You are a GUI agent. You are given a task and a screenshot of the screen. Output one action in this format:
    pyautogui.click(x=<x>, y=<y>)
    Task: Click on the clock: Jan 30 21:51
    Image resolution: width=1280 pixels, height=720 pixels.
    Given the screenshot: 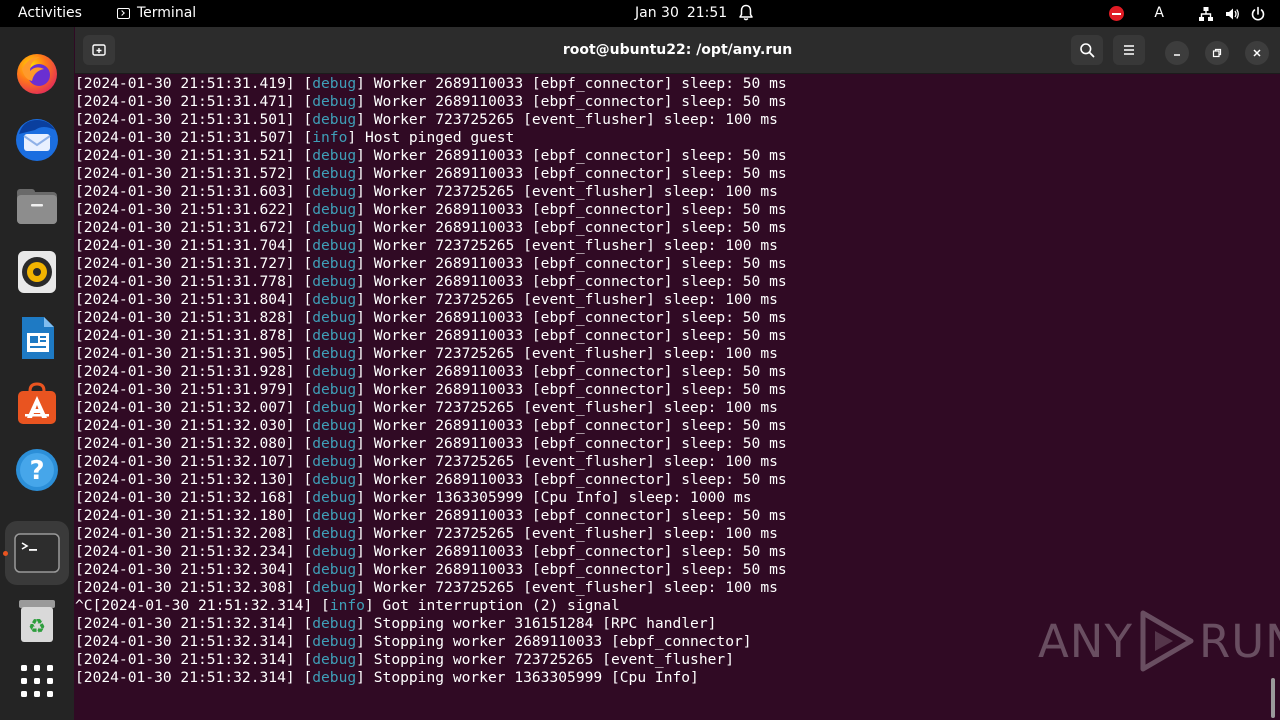 What is the action you would take?
    pyautogui.click(x=681, y=13)
    